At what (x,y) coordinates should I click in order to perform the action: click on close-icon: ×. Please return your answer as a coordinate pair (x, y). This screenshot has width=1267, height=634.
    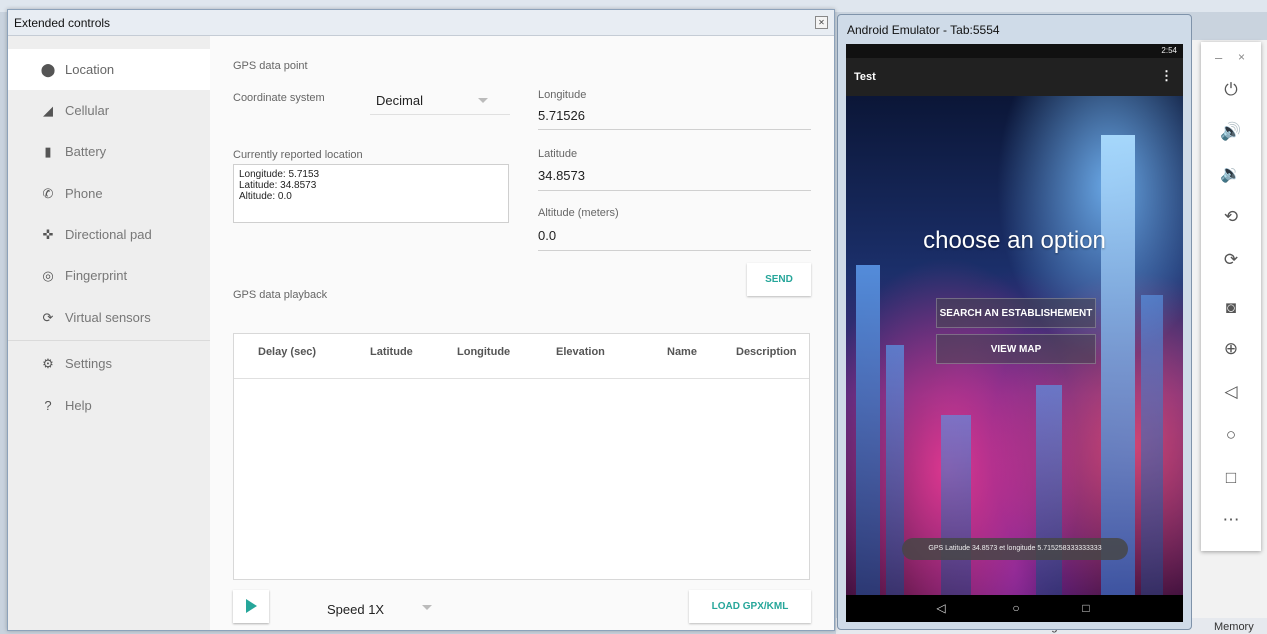
    Looking at the image, I should click on (1241, 57).